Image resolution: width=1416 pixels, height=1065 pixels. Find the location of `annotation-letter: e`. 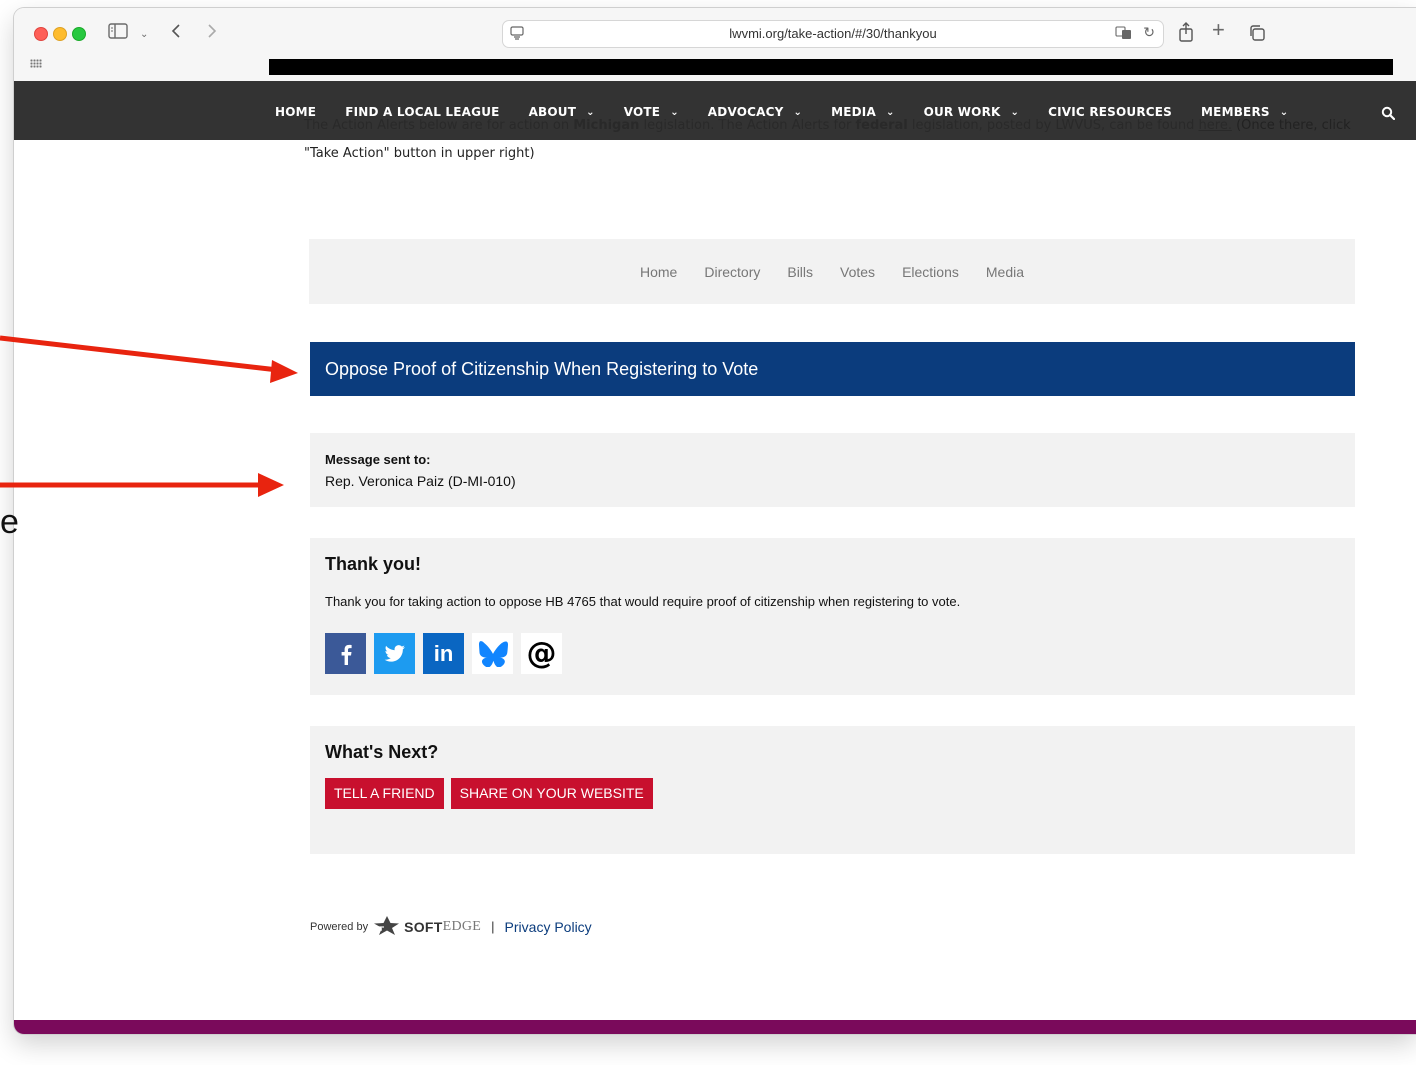

annotation-letter: e is located at coordinates (9, 522).